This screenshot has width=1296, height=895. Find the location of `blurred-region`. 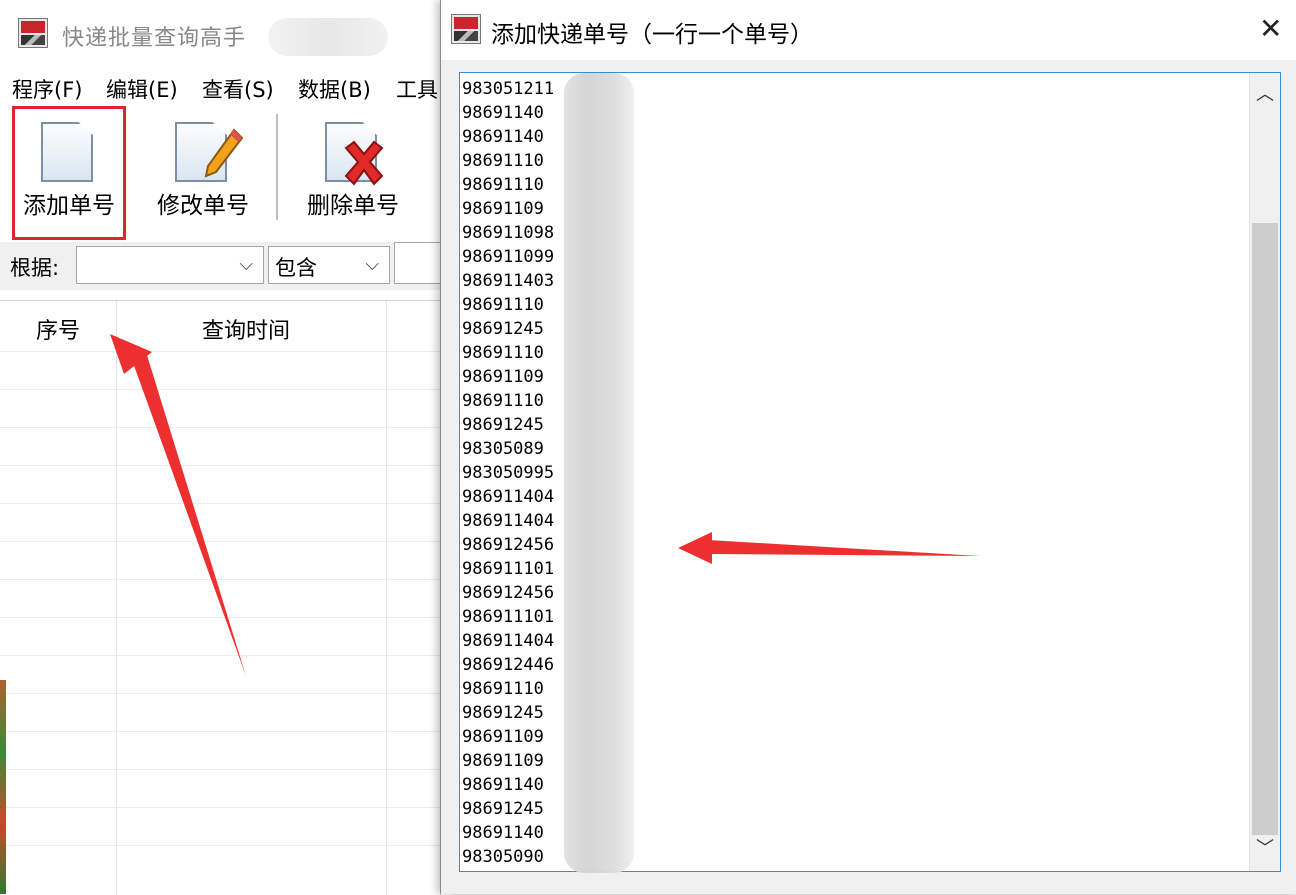

blurred-region is located at coordinates (599, 473).